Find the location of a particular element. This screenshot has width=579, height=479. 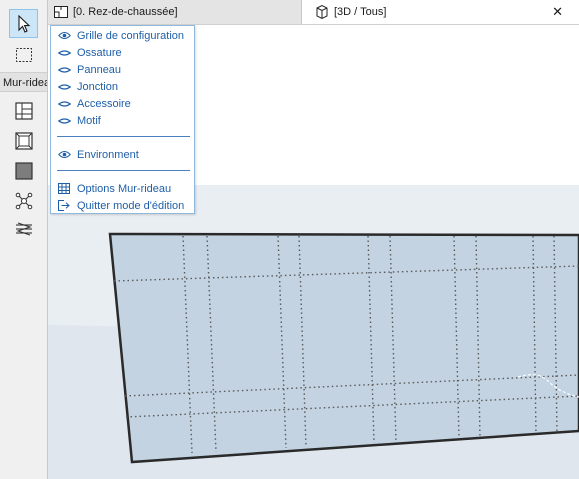

view-tabbar: [0. Rez-de-chaussée] [3D / Tous] ✕ is located at coordinates (313, 12).